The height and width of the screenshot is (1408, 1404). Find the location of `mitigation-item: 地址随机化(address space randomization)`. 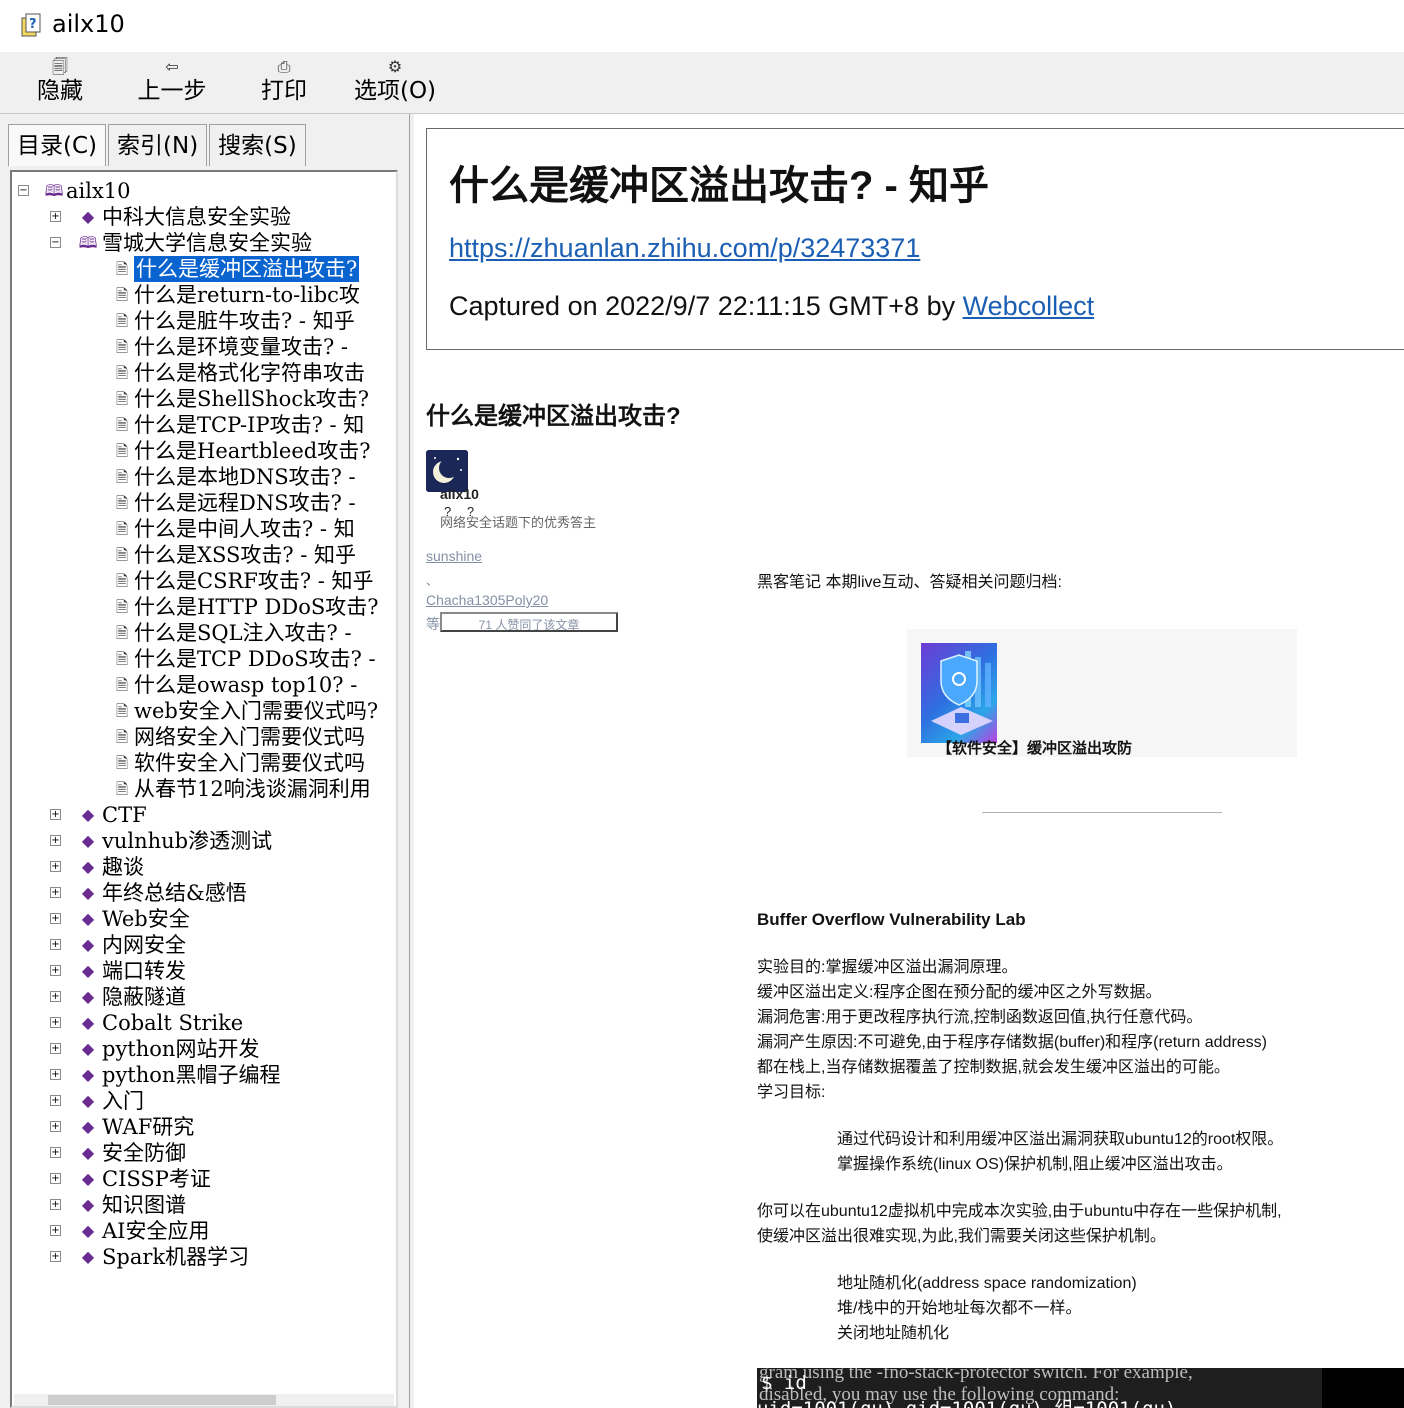

mitigation-item: 地址随机化(address space randomization) is located at coordinates (987, 1283).